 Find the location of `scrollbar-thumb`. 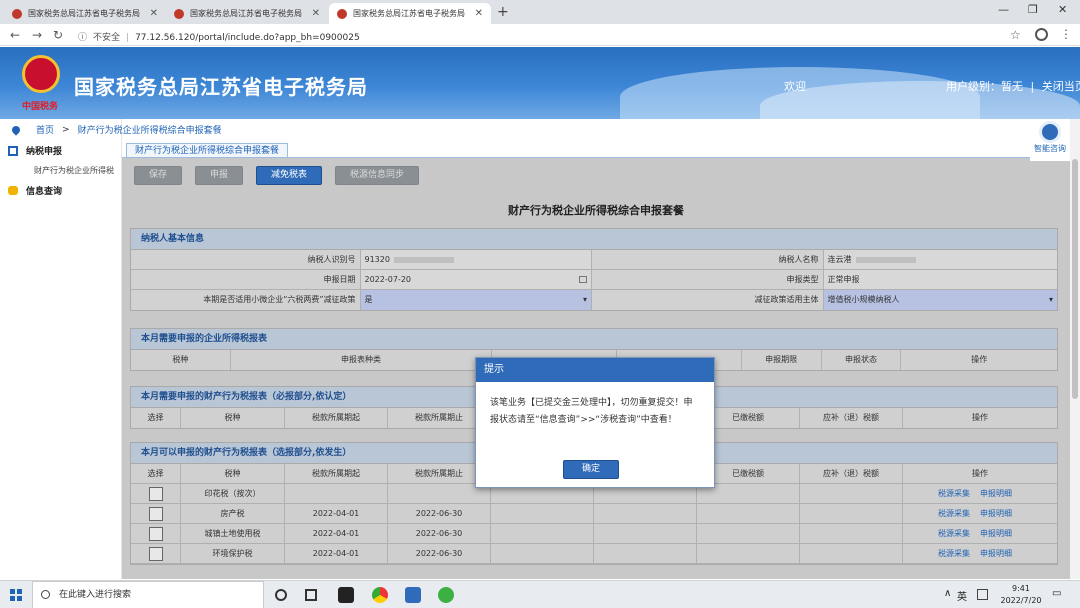

scrollbar-thumb is located at coordinates (1075, 279).